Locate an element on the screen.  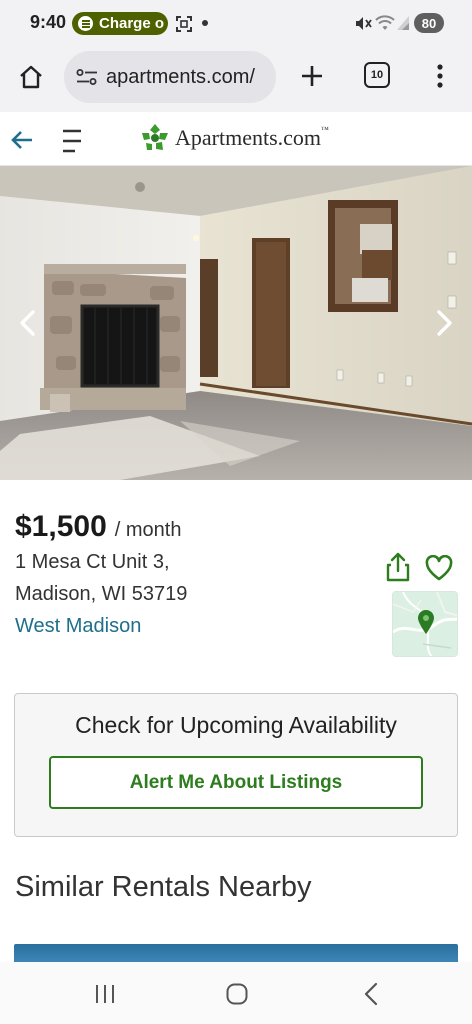
new-tab-icon is located at coordinates (312, 76).